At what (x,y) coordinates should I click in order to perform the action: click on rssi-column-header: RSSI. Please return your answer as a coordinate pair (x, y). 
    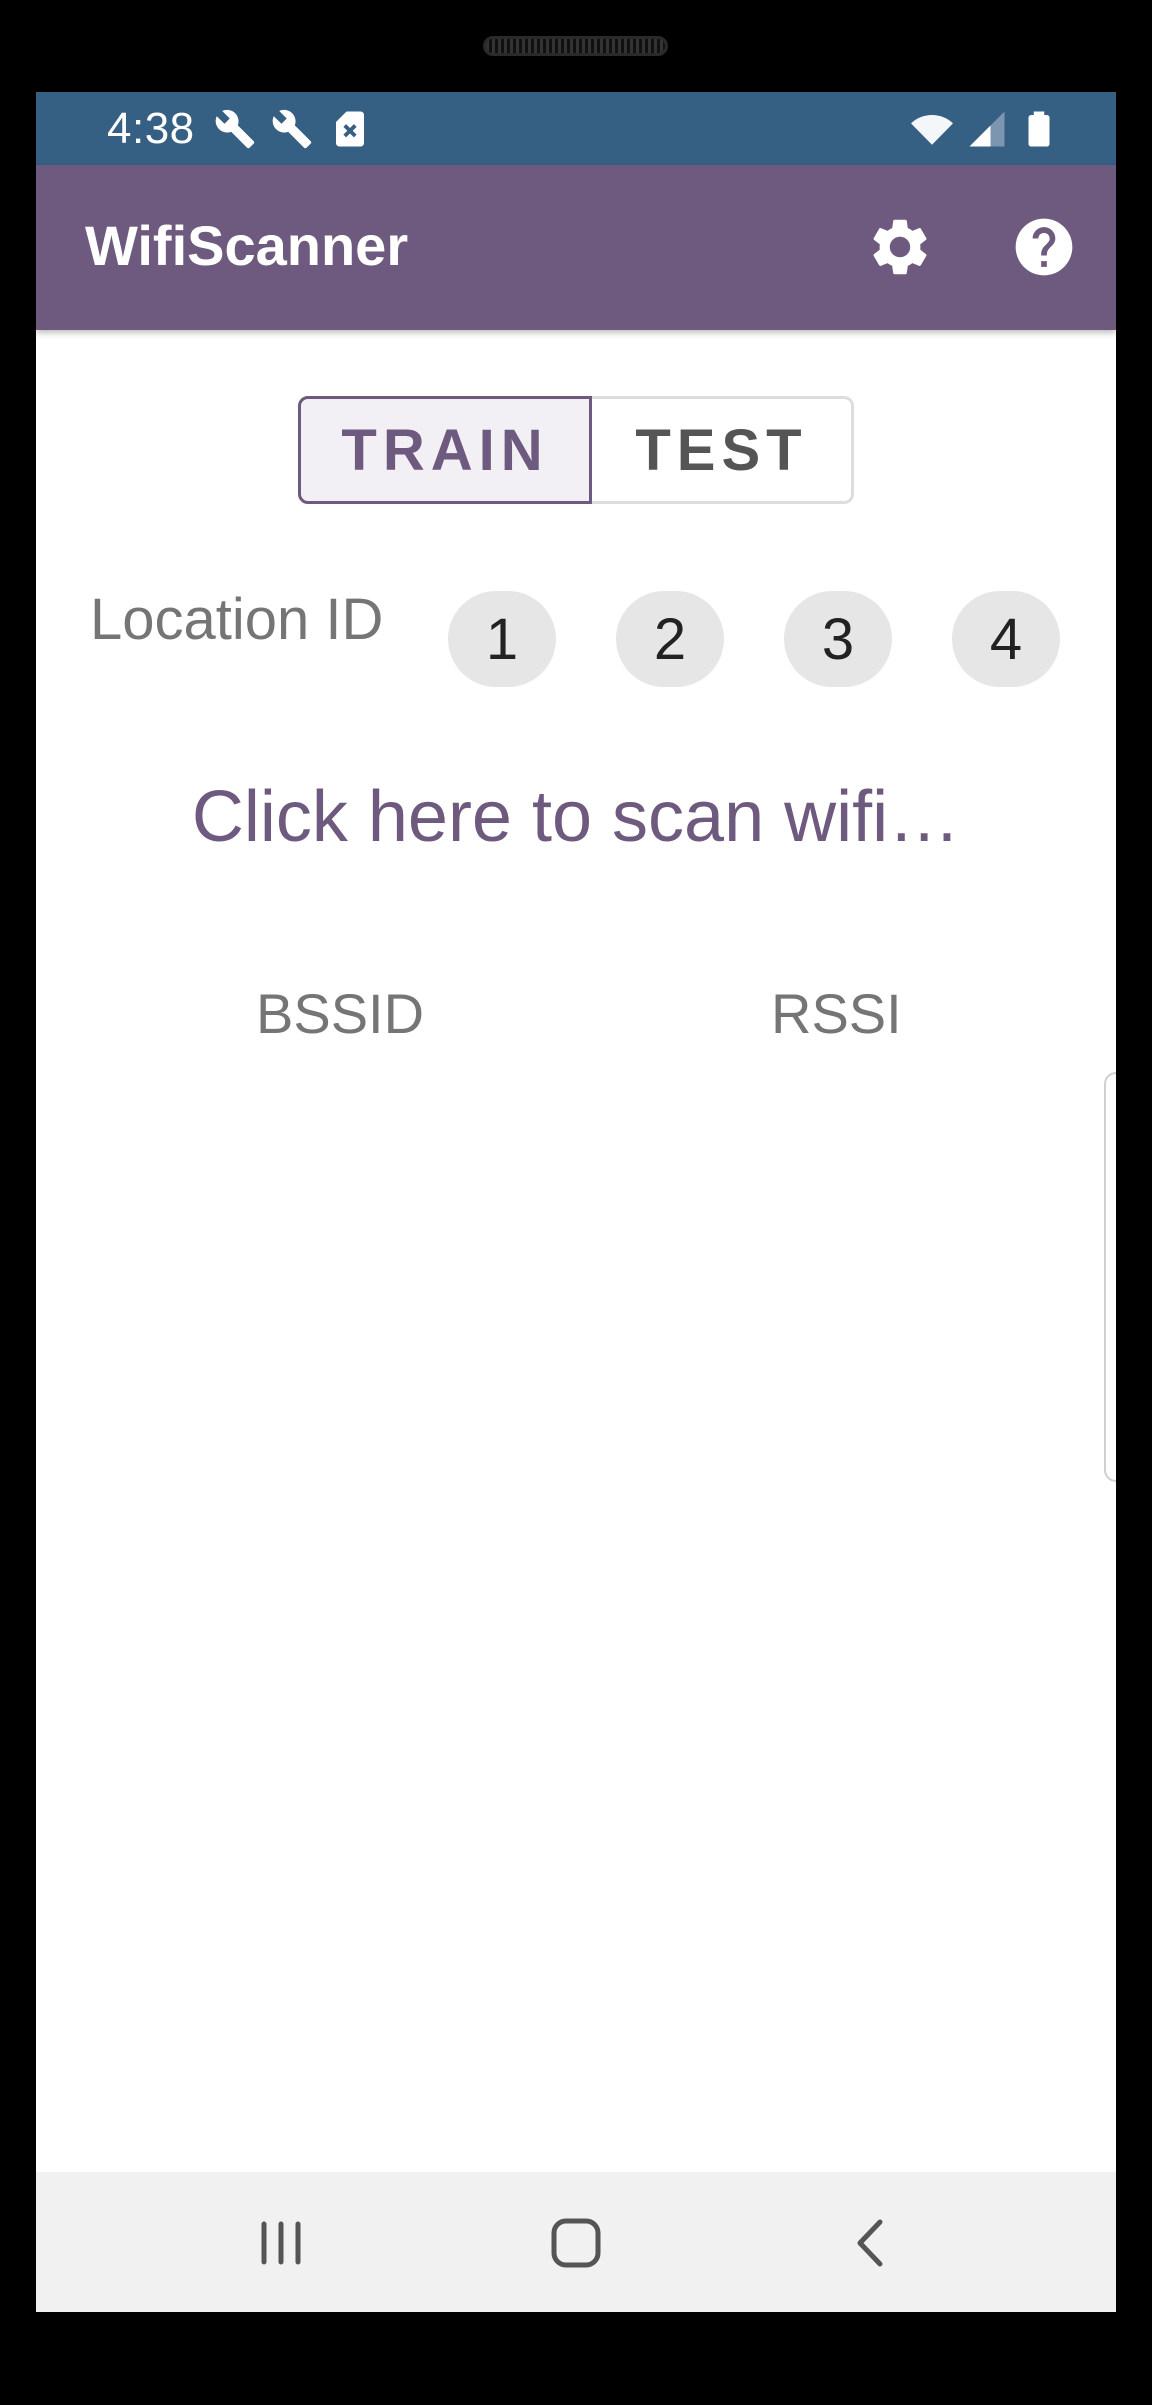
    Looking at the image, I should click on (836, 1013).